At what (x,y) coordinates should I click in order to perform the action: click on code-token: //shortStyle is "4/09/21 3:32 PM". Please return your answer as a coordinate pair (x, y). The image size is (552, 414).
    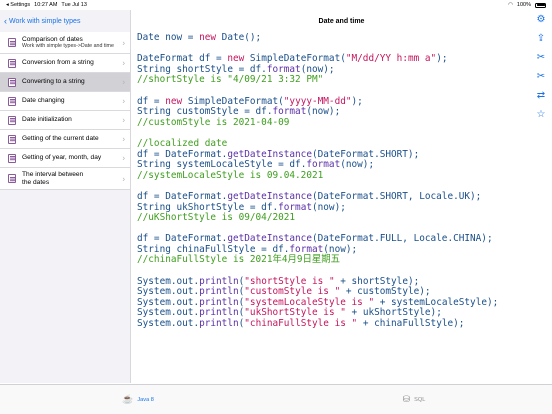
    Looking at the image, I should click on (230, 80).